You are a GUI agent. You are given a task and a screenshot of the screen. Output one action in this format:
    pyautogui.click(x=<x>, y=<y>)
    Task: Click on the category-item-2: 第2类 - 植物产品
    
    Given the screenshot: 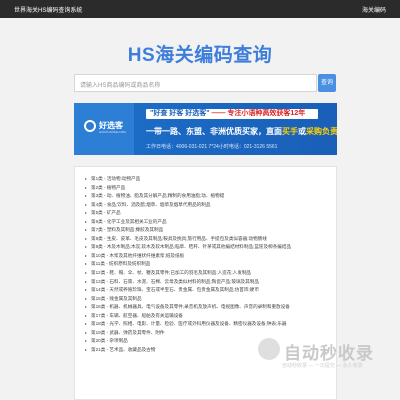 What is the action you would take?
    pyautogui.click(x=210, y=188)
    